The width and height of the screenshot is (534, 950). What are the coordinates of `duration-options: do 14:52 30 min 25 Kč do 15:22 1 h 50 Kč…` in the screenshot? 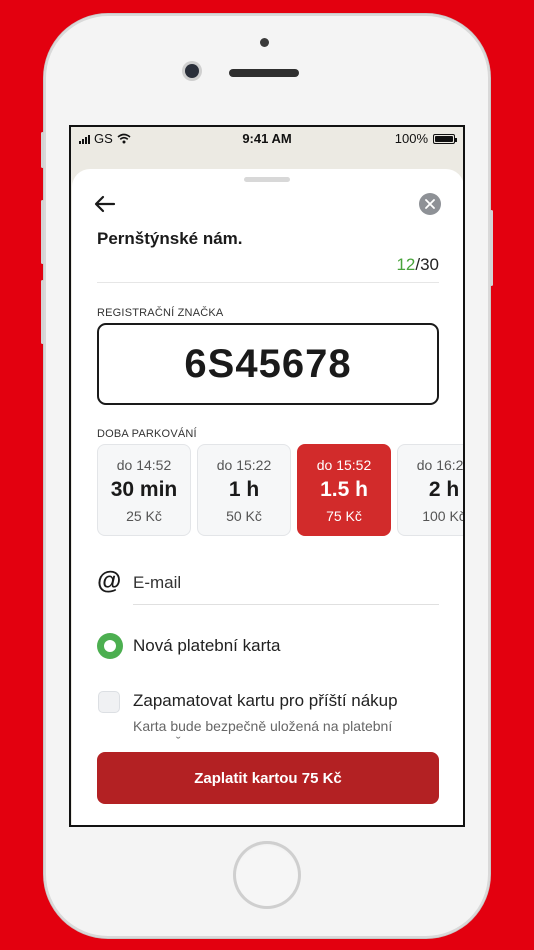 It's located at (280, 491).